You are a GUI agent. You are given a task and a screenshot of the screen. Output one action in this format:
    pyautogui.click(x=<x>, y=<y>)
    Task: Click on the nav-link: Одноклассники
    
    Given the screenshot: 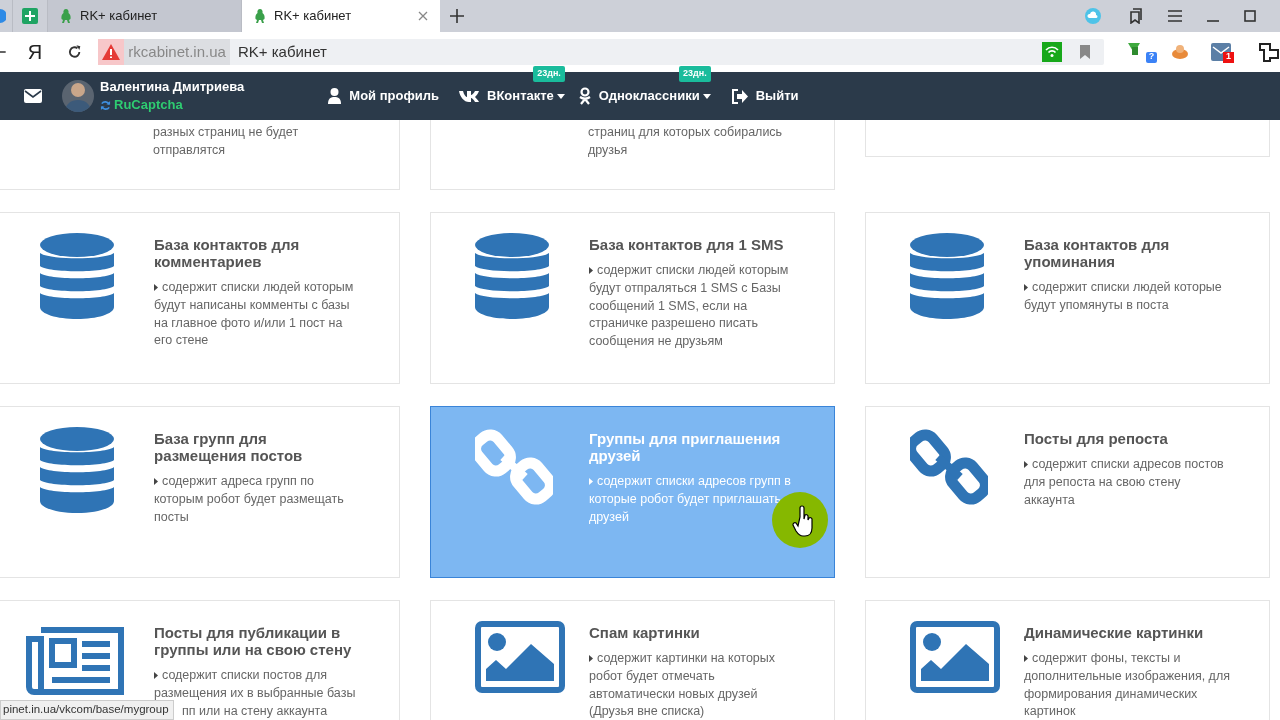 What is the action you would take?
    pyautogui.click(x=654, y=96)
    